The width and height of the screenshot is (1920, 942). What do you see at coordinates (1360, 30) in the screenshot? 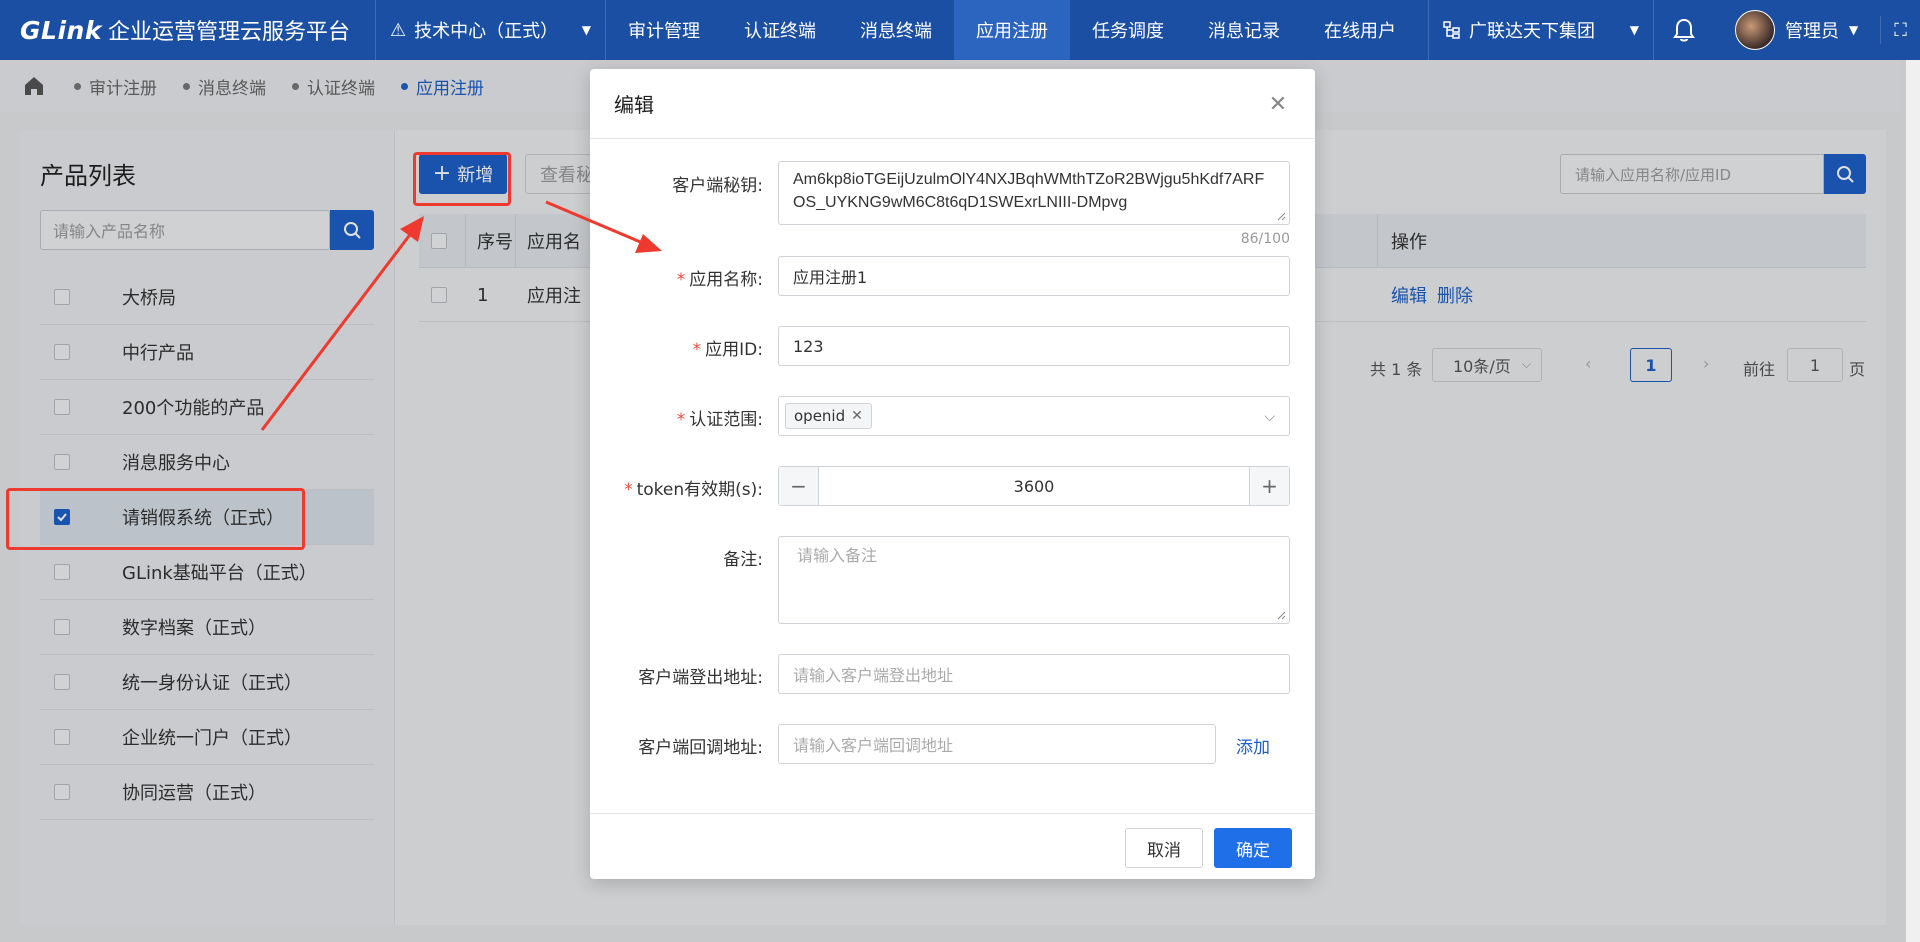
I see `nav-item-online-users: 在线用户` at bounding box center [1360, 30].